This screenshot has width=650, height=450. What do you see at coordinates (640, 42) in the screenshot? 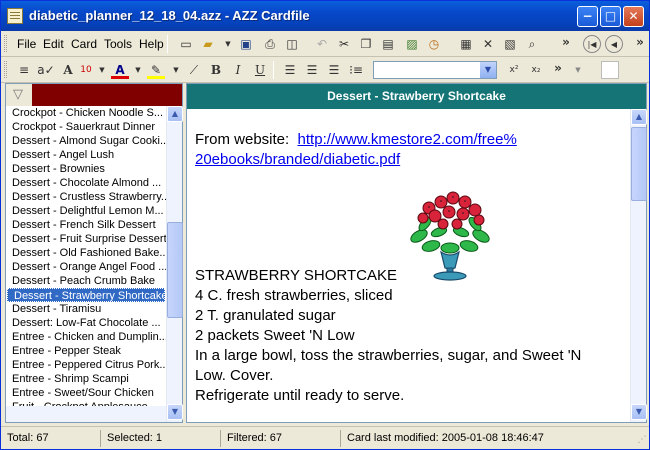
I see `nav-overflow-icon: »` at bounding box center [640, 42].